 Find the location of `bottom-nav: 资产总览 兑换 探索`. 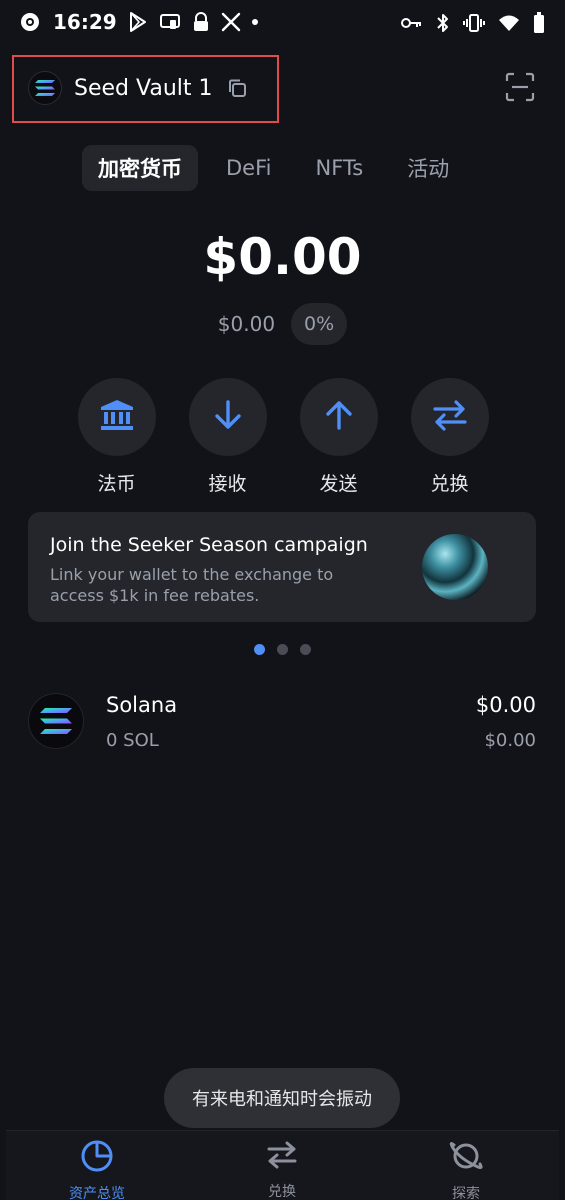

bottom-nav: 资产总览 兑换 探索 is located at coordinates (282, 1165).